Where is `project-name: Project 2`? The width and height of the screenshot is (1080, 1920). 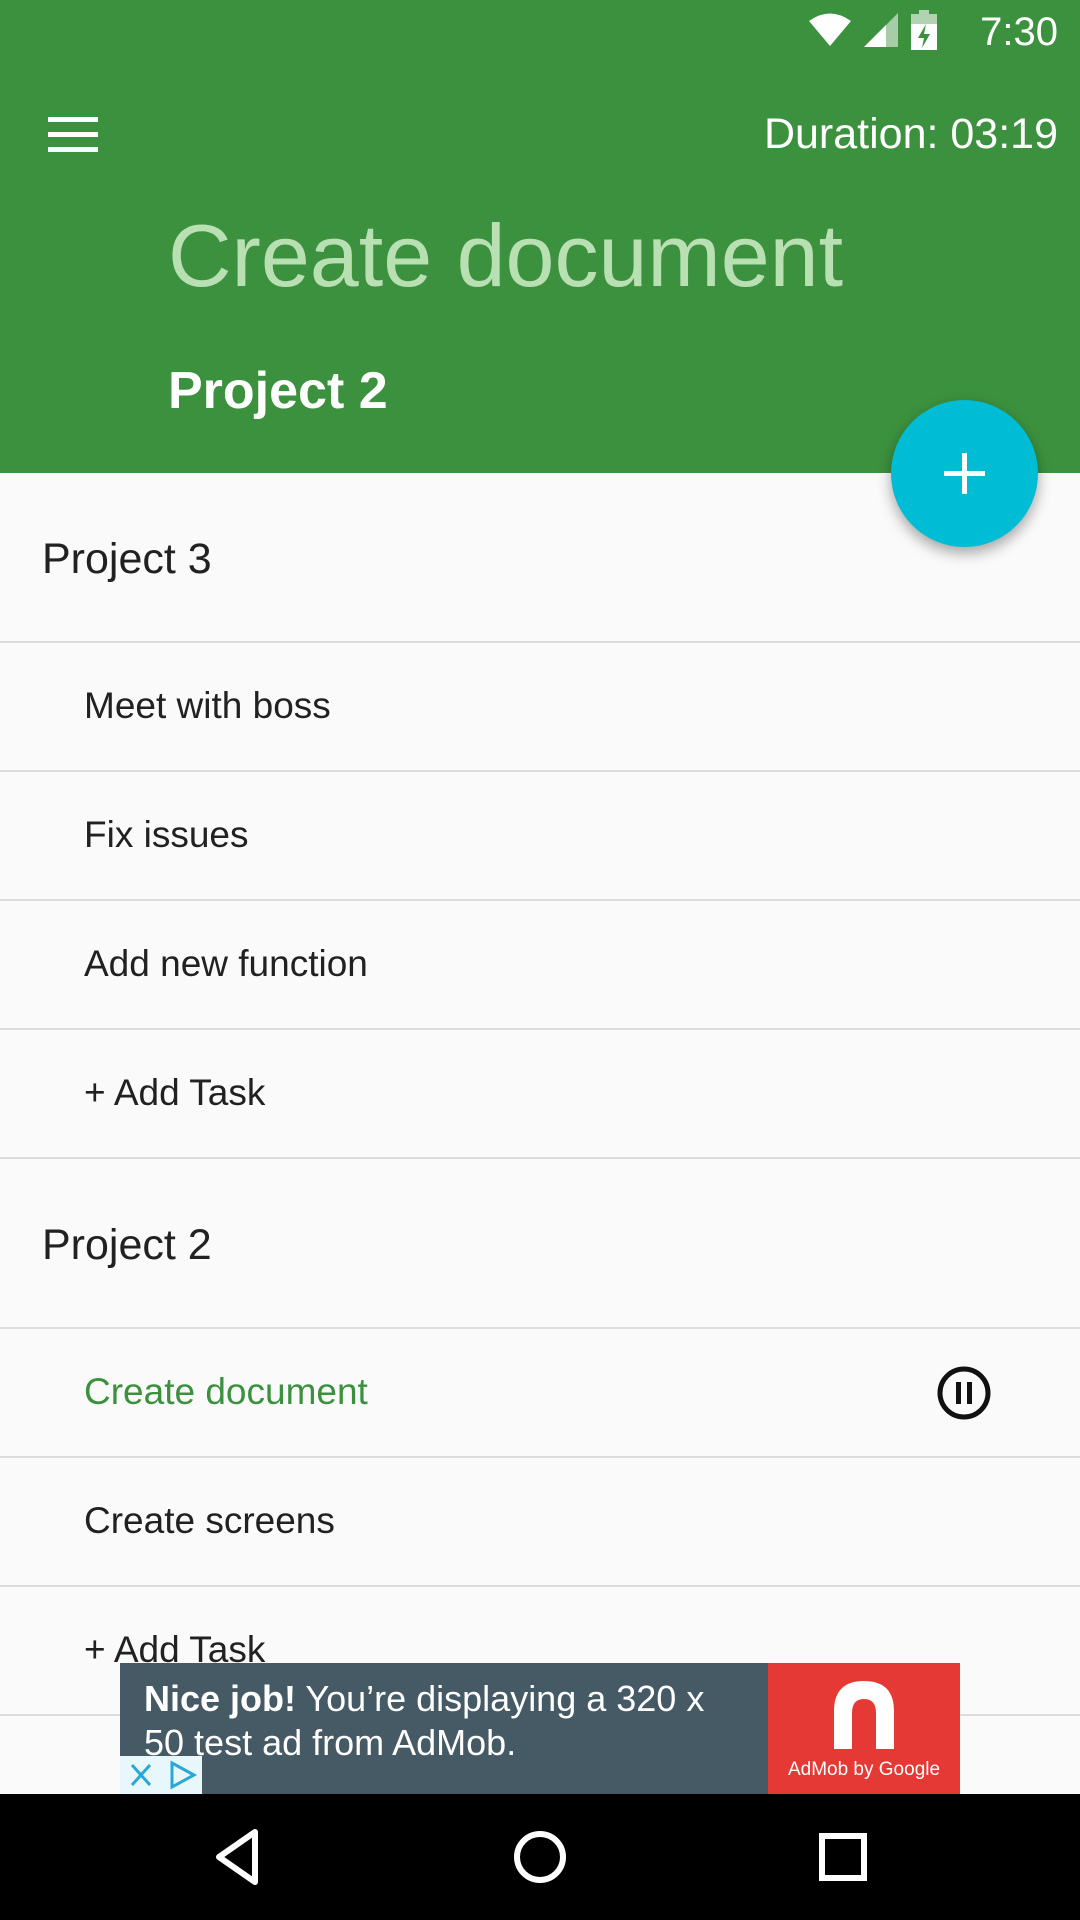
project-name: Project 2 is located at coordinates (127, 1245).